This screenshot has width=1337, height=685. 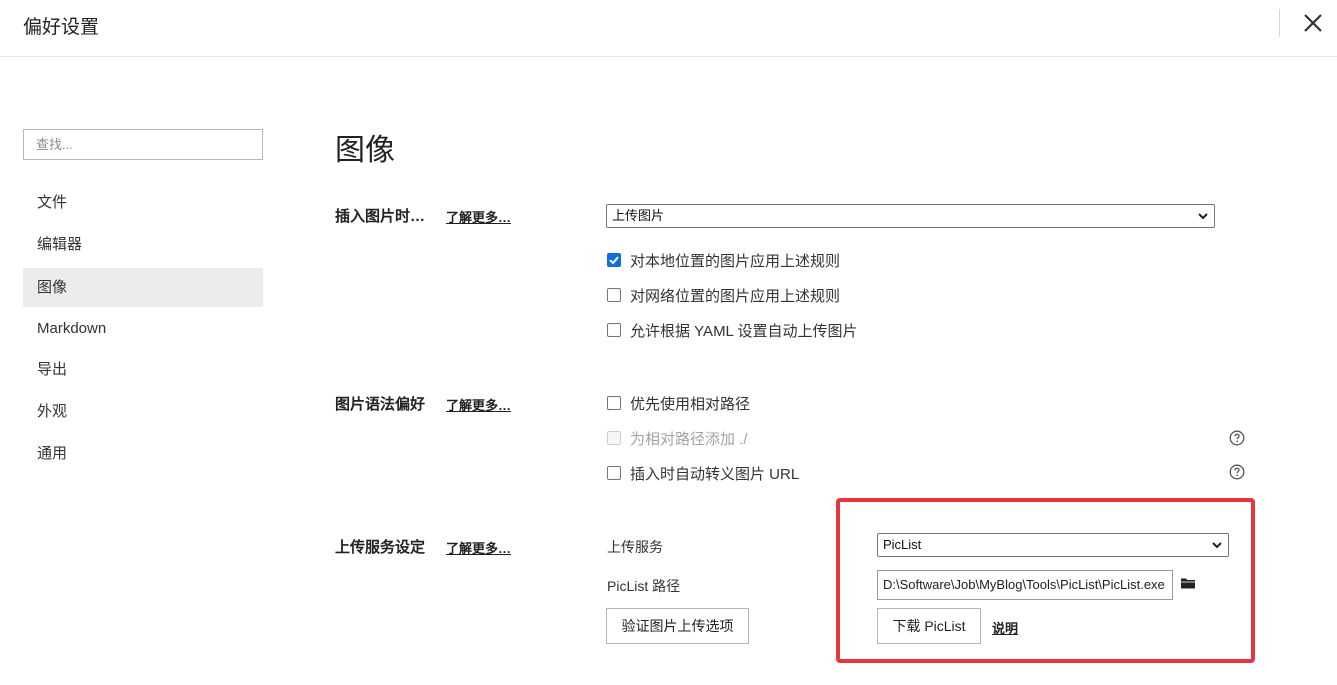 I want to click on upload-service-select: PicList, so click(x=1053, y=545).